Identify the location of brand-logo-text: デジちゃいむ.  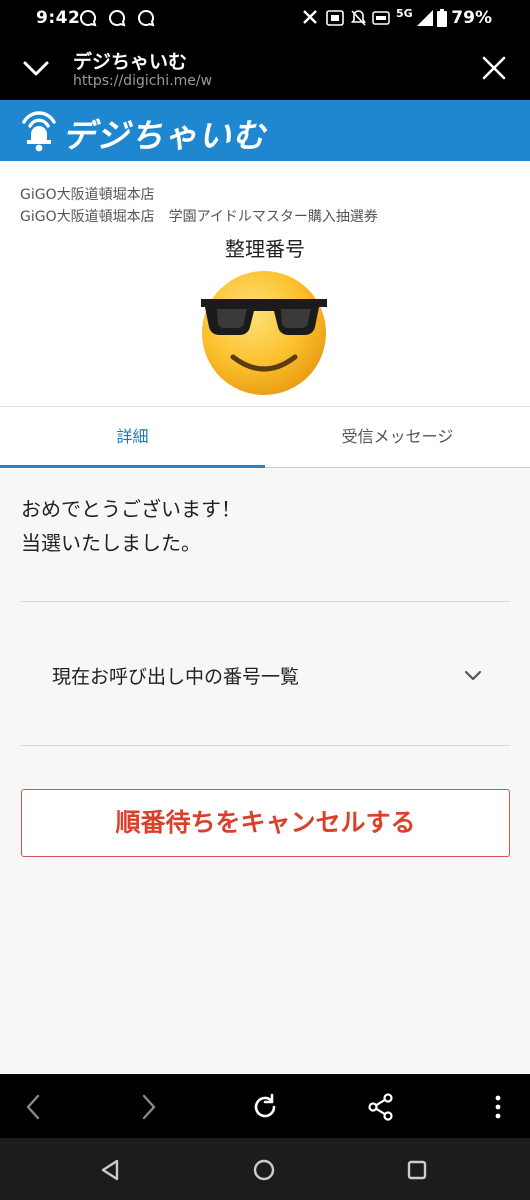
(164, 135).